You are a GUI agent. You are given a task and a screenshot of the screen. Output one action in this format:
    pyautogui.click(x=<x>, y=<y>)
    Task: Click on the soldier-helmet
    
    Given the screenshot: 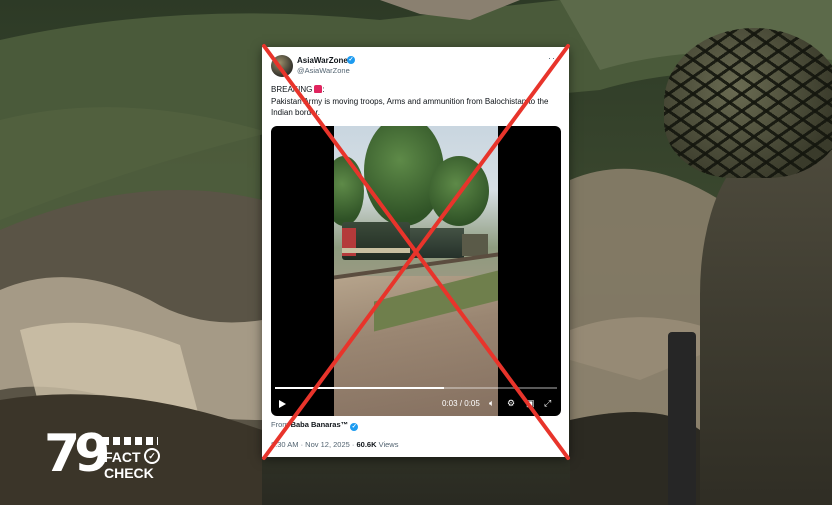 What is the action you would take?
    pyautogui.click(x=748, y=103)
    